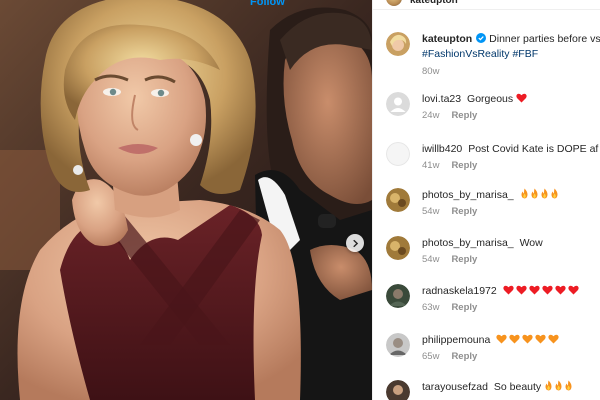  Describe the element at coordinates (511, 54) in the screenshot. I see `caption-hashtags: #FashionVsReality #FBF` at that location.